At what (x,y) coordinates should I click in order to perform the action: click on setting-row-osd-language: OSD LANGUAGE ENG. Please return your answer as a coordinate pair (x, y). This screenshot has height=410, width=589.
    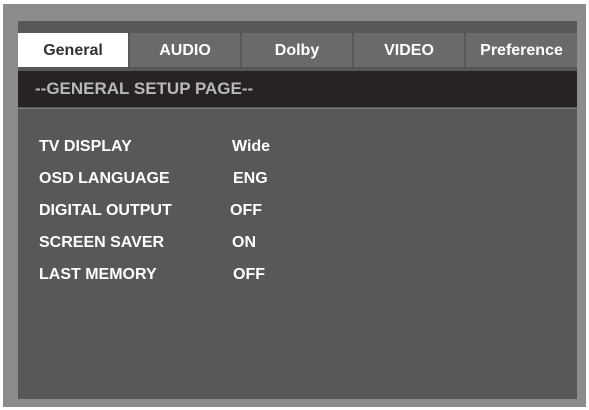
    Looking at the image, I should click on (299, 186).